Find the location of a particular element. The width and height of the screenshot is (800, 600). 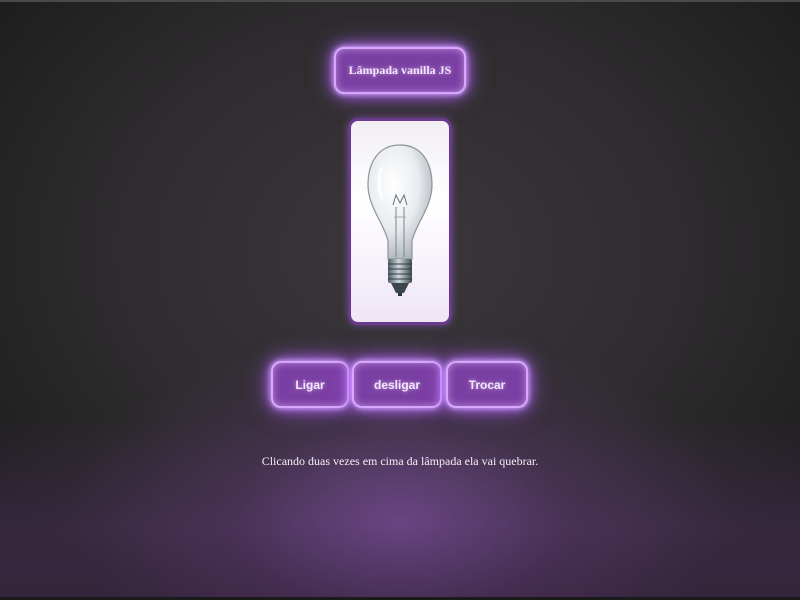

turn-off-label: desligar is located at coordinates (397, 384).